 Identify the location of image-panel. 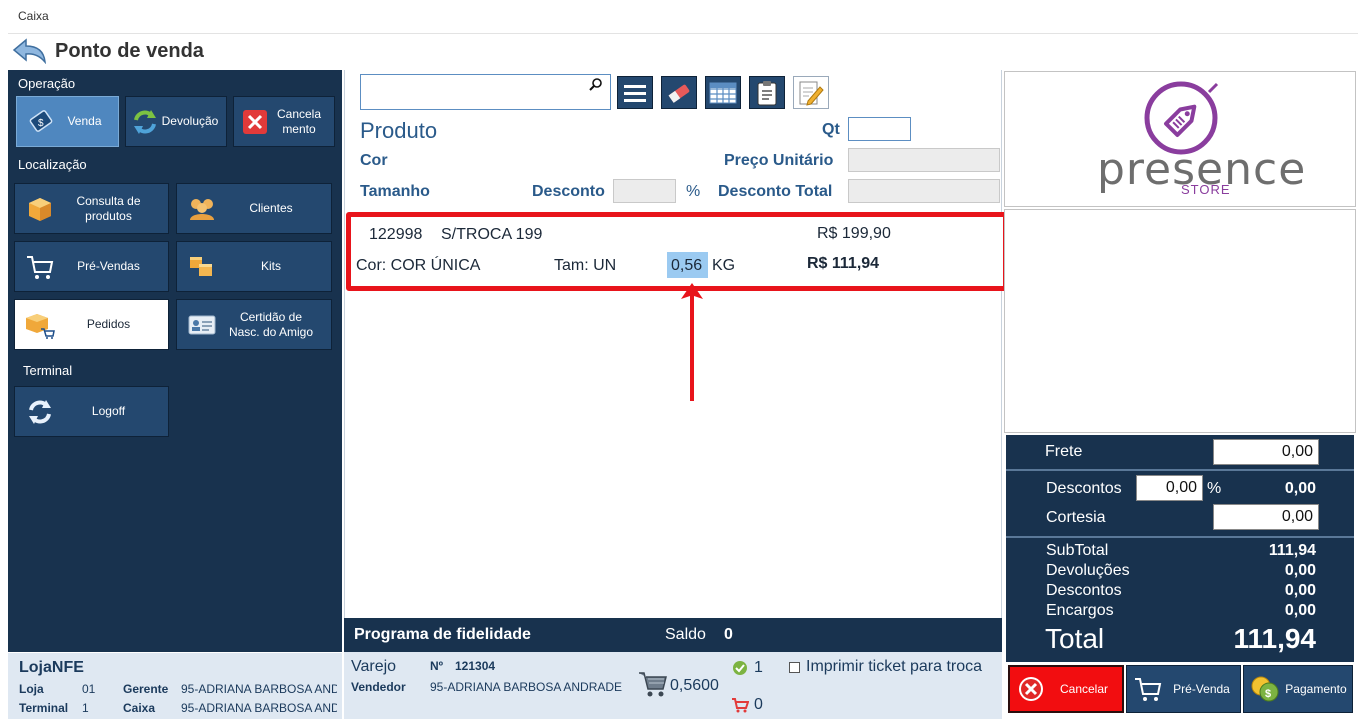
(1180, 321).